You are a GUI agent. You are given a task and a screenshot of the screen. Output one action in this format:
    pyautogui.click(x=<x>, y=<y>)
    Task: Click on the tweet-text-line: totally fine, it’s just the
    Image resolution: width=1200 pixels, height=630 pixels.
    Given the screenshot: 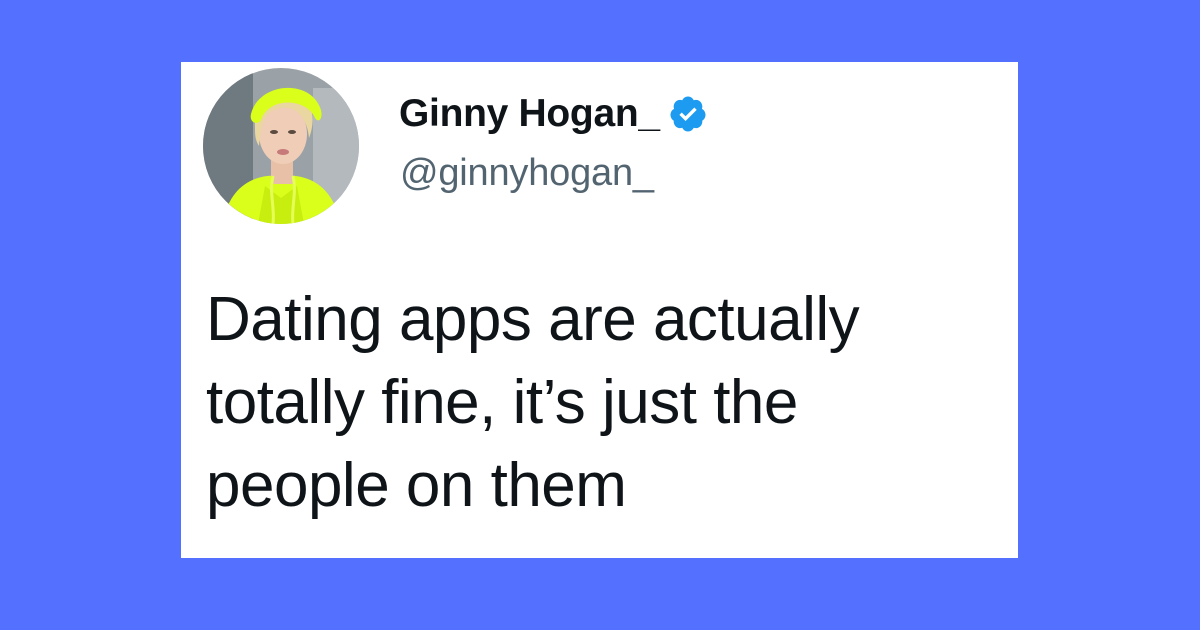 What is the action you would take?
    pyautogui.click(x=502, y=402)
    